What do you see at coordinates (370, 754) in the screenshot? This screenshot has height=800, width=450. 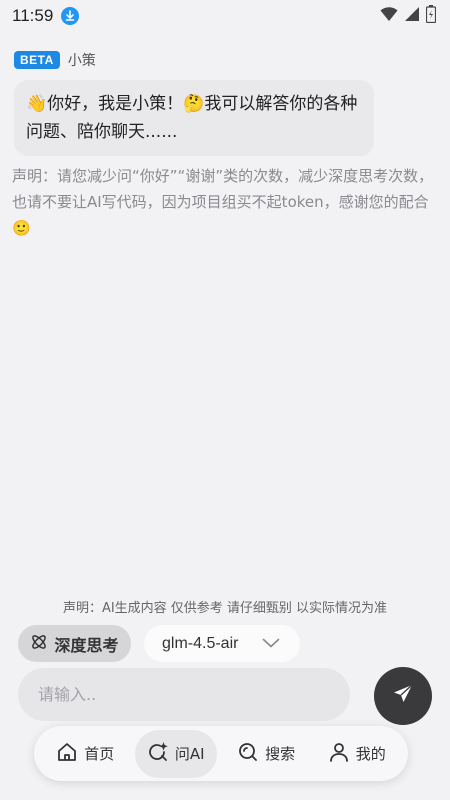 I see `nav-item-label: 我的` at bounding box center [370, 754].